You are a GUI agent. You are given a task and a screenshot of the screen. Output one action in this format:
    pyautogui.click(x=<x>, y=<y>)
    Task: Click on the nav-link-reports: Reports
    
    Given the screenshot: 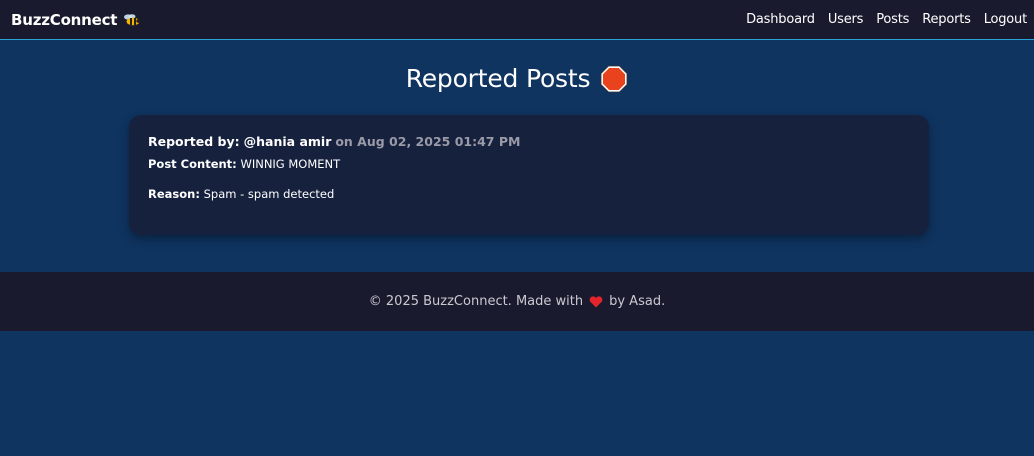 What is the action you would take?
    pyautogui.click(x=946, y=19)
    